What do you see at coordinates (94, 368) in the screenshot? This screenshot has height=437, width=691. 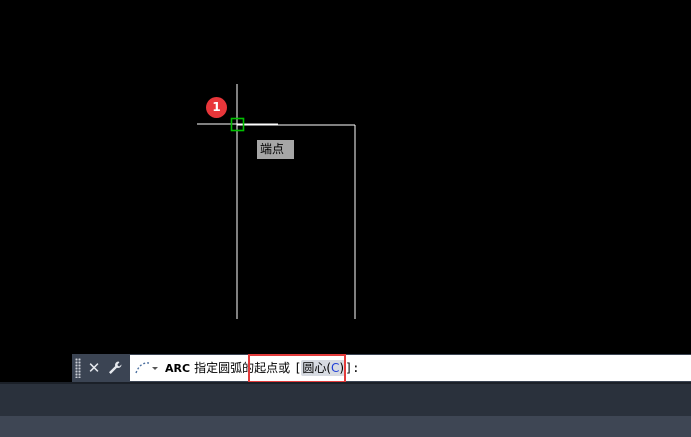 I see `close-icon: ✕` at bounding box center [94, 368].